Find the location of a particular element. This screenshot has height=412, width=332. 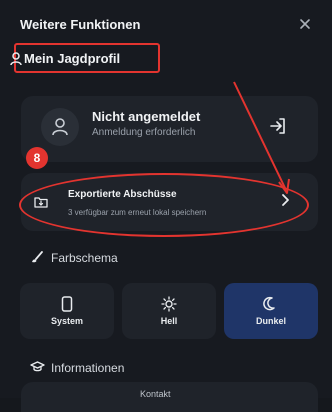

moon-icon is located at coordinates (269, 303).